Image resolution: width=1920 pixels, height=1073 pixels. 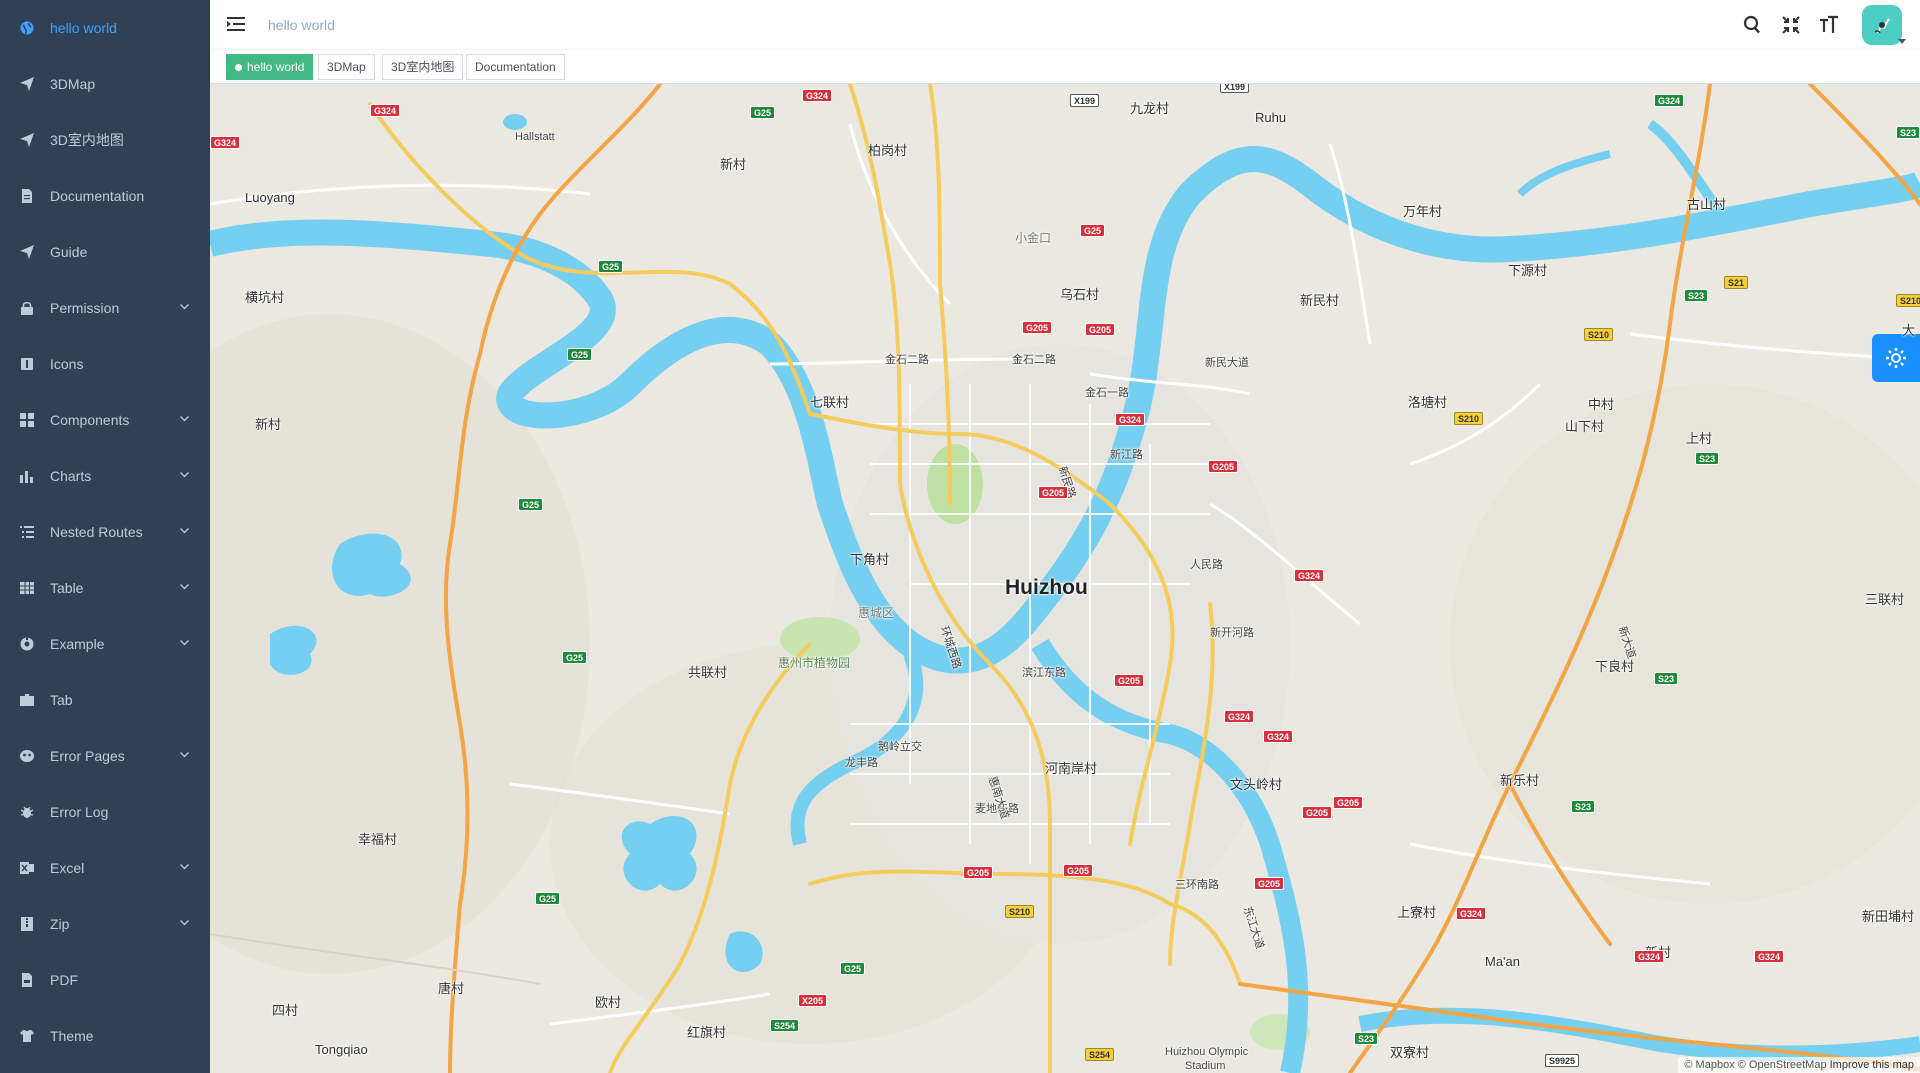 What do you see at coordinates (1417, 912) in the screenshot?
I see `map-place-label: 上寮村` at bounding box center [1417, 912].